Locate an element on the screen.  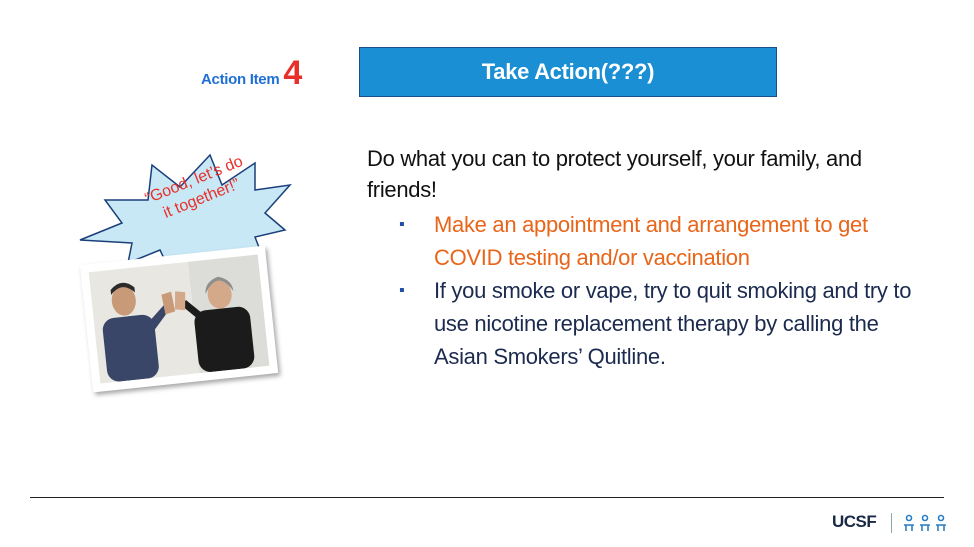
footer-divider is located at coordinates (487, 497).